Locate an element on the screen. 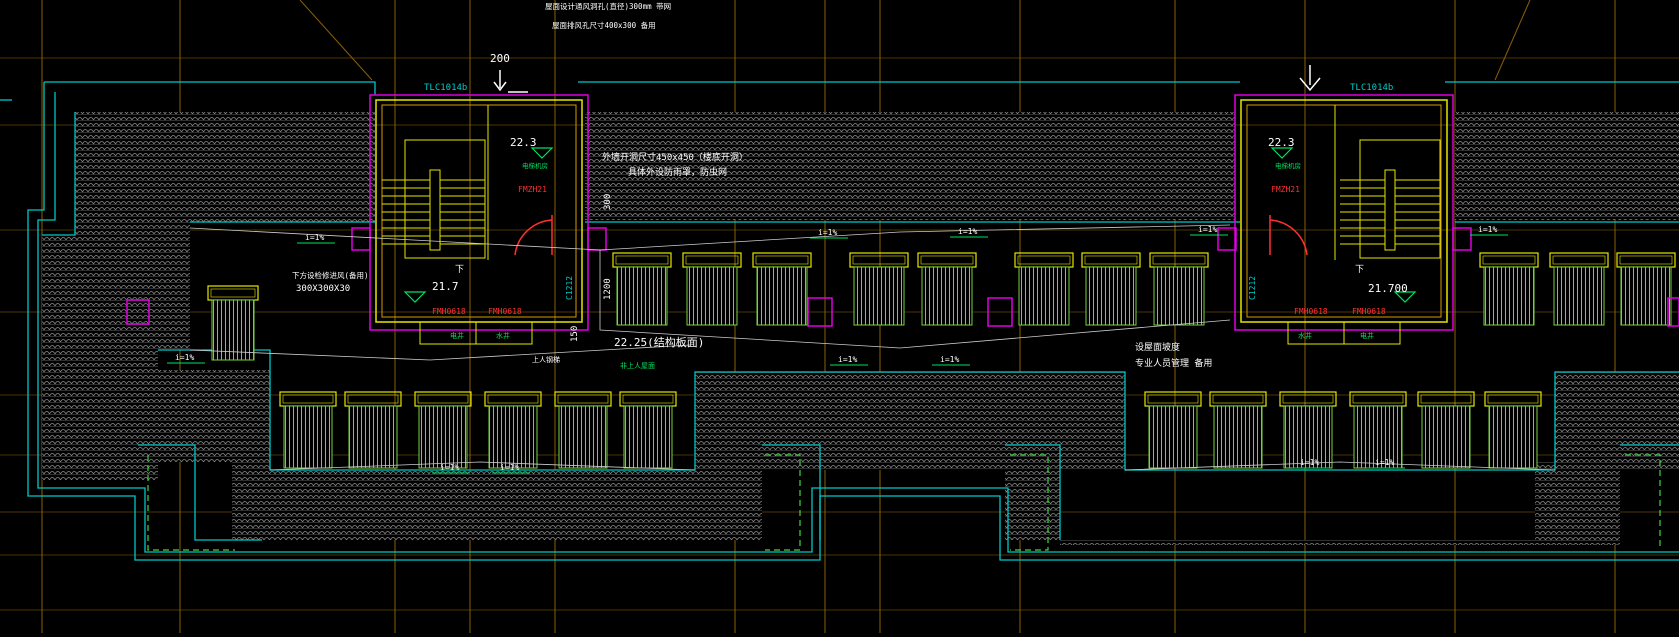 The width and height of the screenshot is (1679, 637). stair-dn-left: 下 is located at coordinates (459, 270).